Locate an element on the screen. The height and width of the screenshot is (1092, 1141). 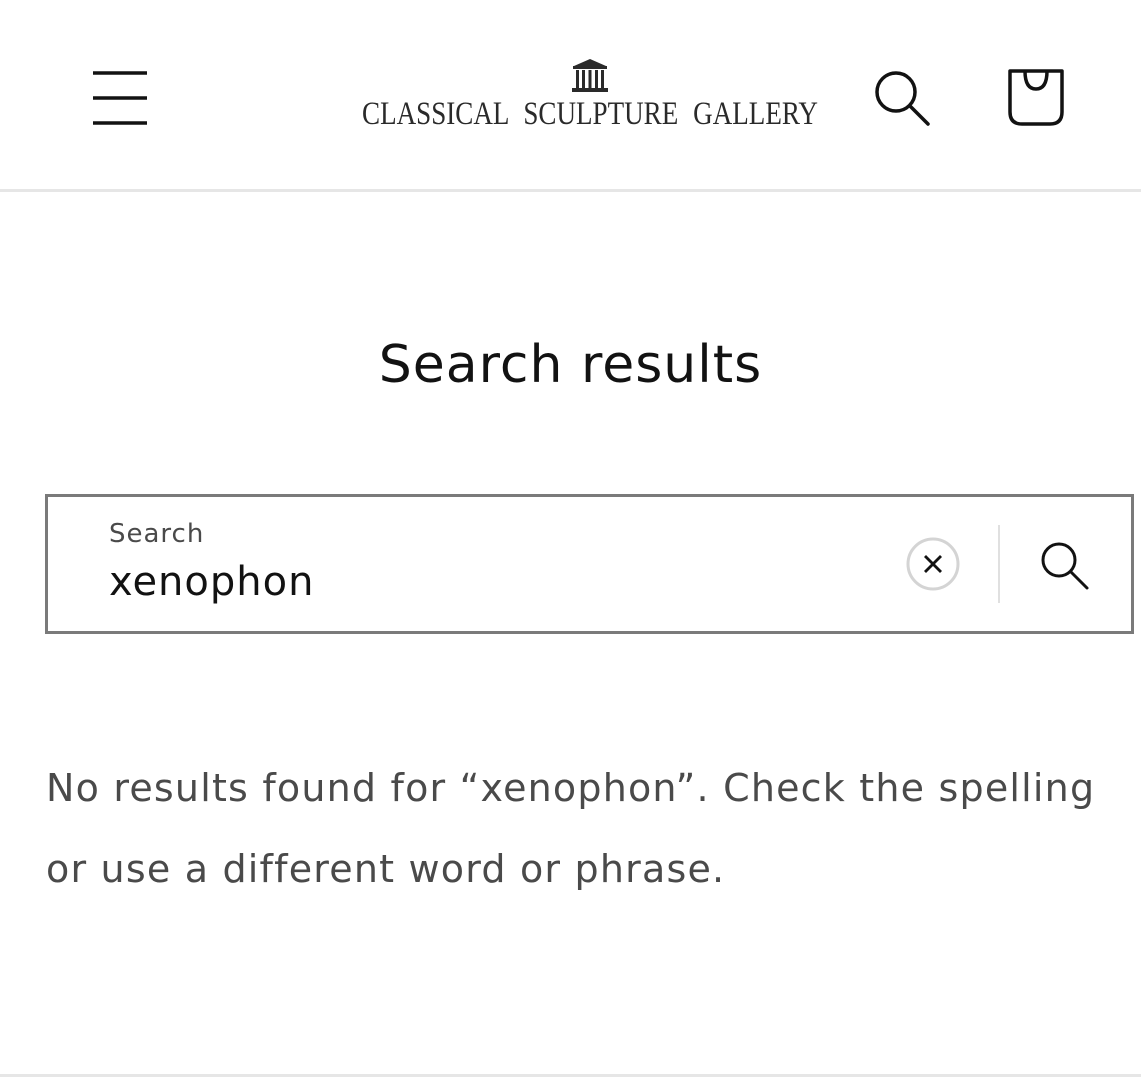
cart-button is located at coordinates (1036, 98).